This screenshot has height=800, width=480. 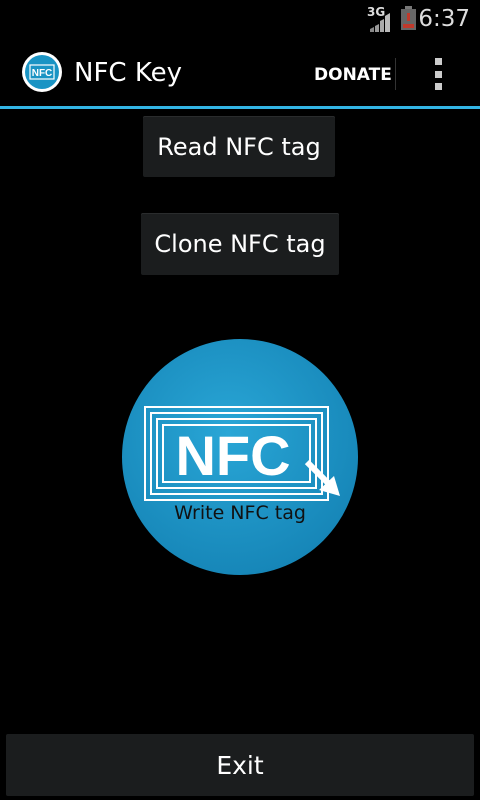 I want to click on status-bar: 3G 6:37, so click(x=240, y=19).